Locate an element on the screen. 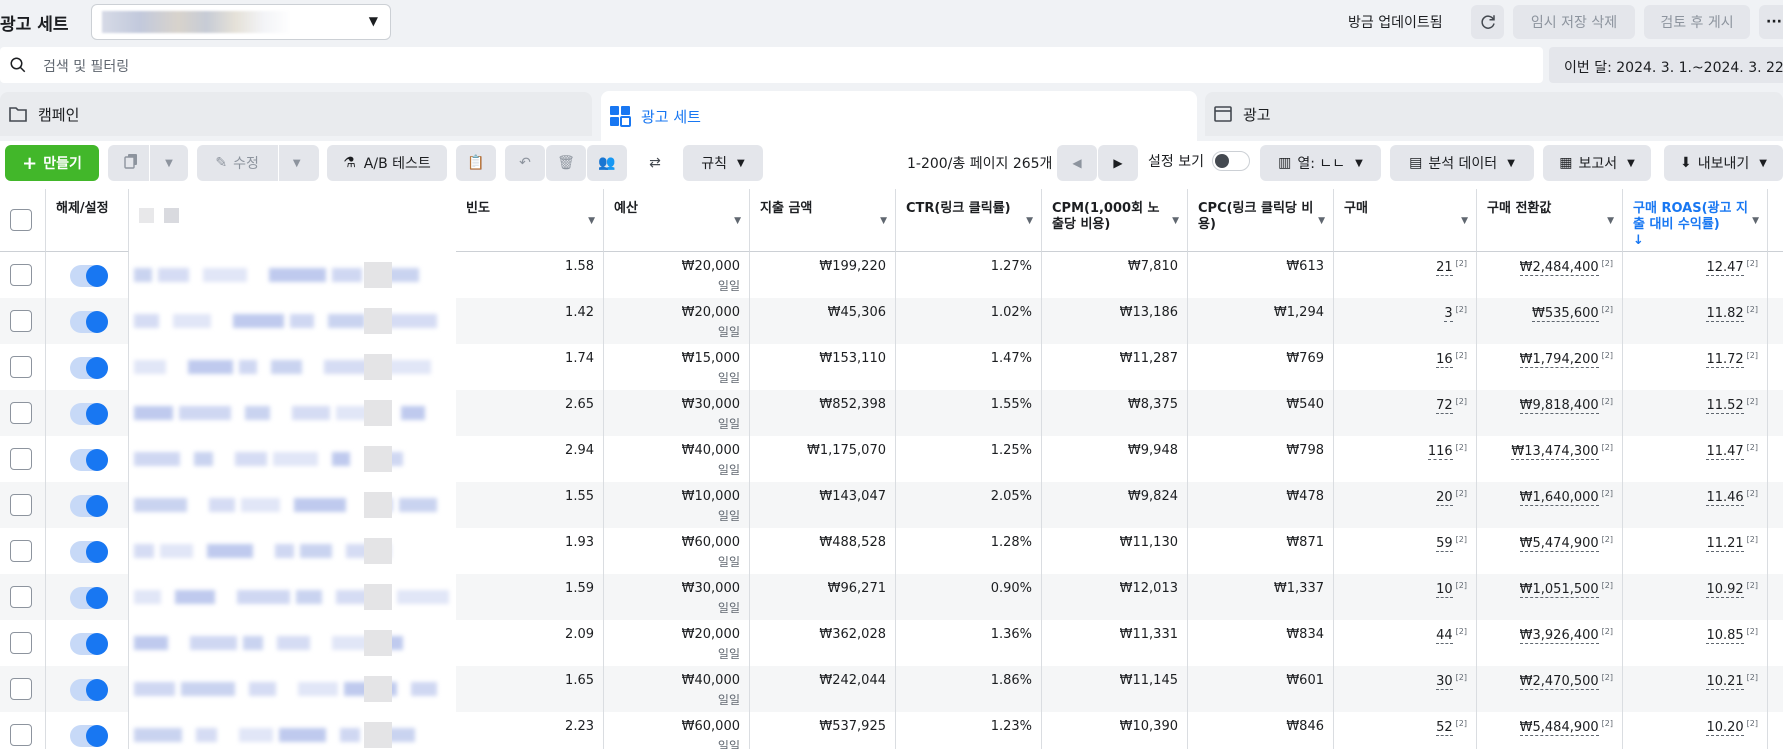 This screenshot has width=1783, height=749. cell-value: 11.82 is located at coordinates (1725, 314).